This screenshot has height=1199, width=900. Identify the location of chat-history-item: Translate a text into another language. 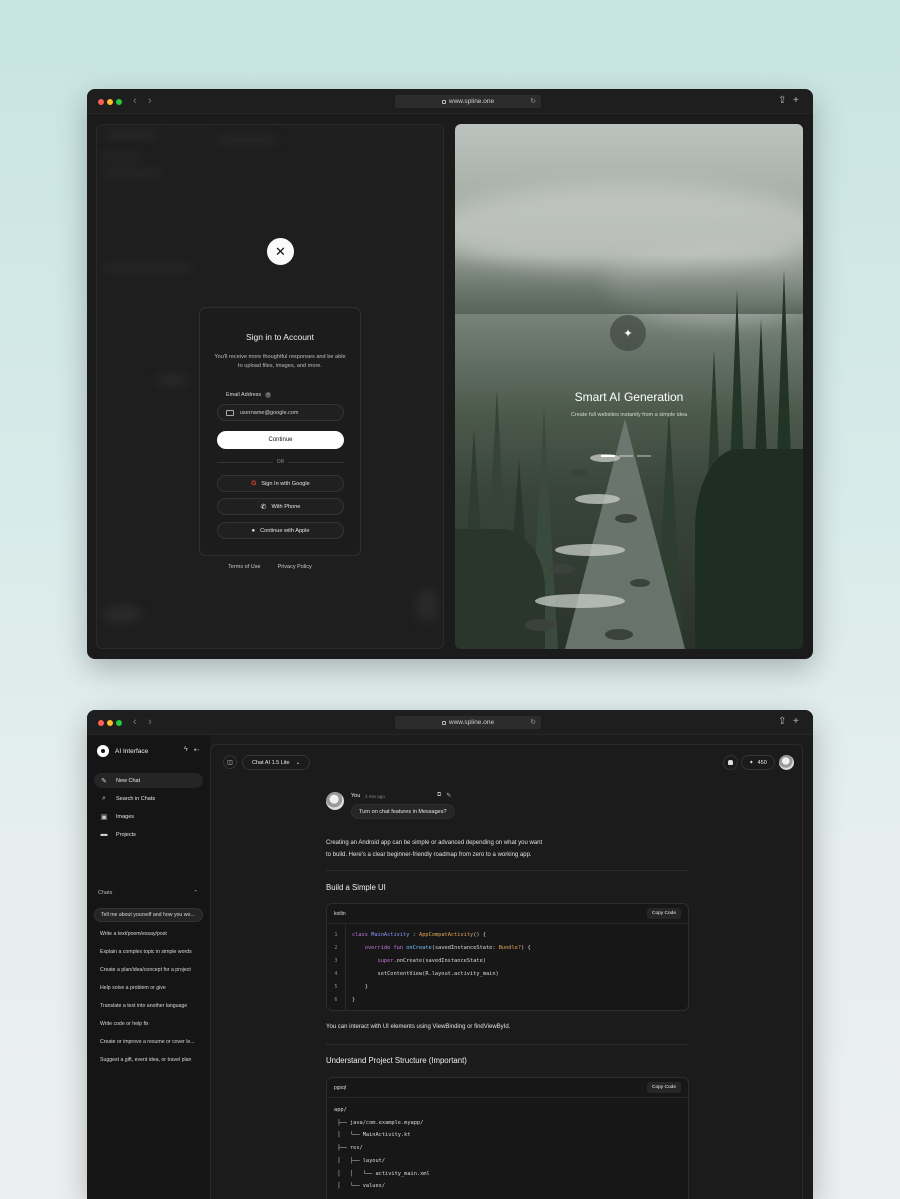
(148, 1006).